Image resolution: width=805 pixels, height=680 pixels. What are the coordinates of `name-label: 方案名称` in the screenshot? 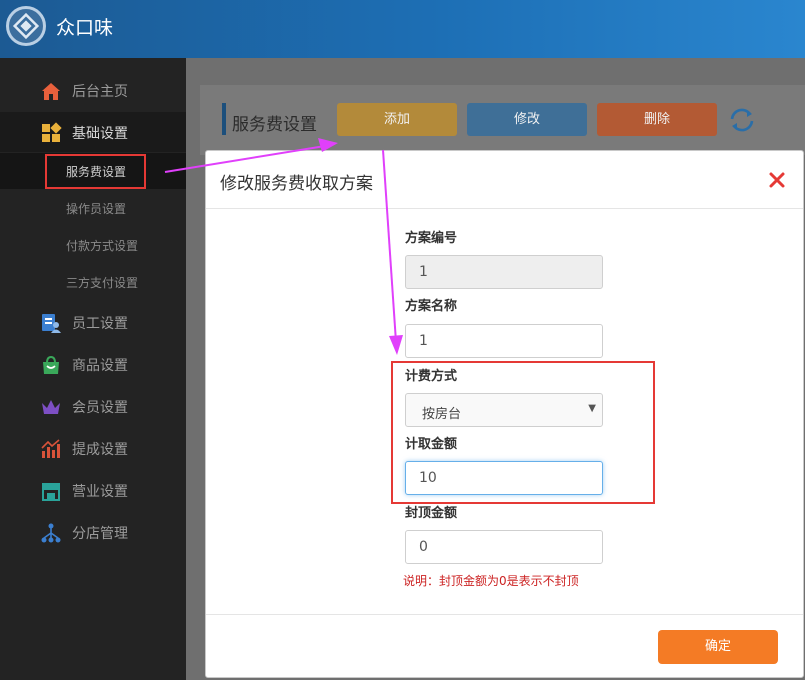 It's located at (431, 306).